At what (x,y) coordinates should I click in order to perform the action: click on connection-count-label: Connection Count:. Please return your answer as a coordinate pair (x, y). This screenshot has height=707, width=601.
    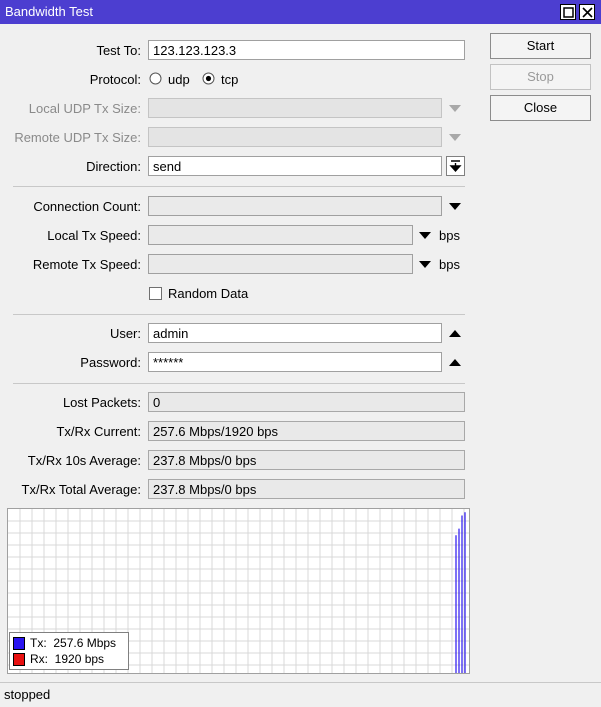
    Looking at the image, I should click on (87, 206).